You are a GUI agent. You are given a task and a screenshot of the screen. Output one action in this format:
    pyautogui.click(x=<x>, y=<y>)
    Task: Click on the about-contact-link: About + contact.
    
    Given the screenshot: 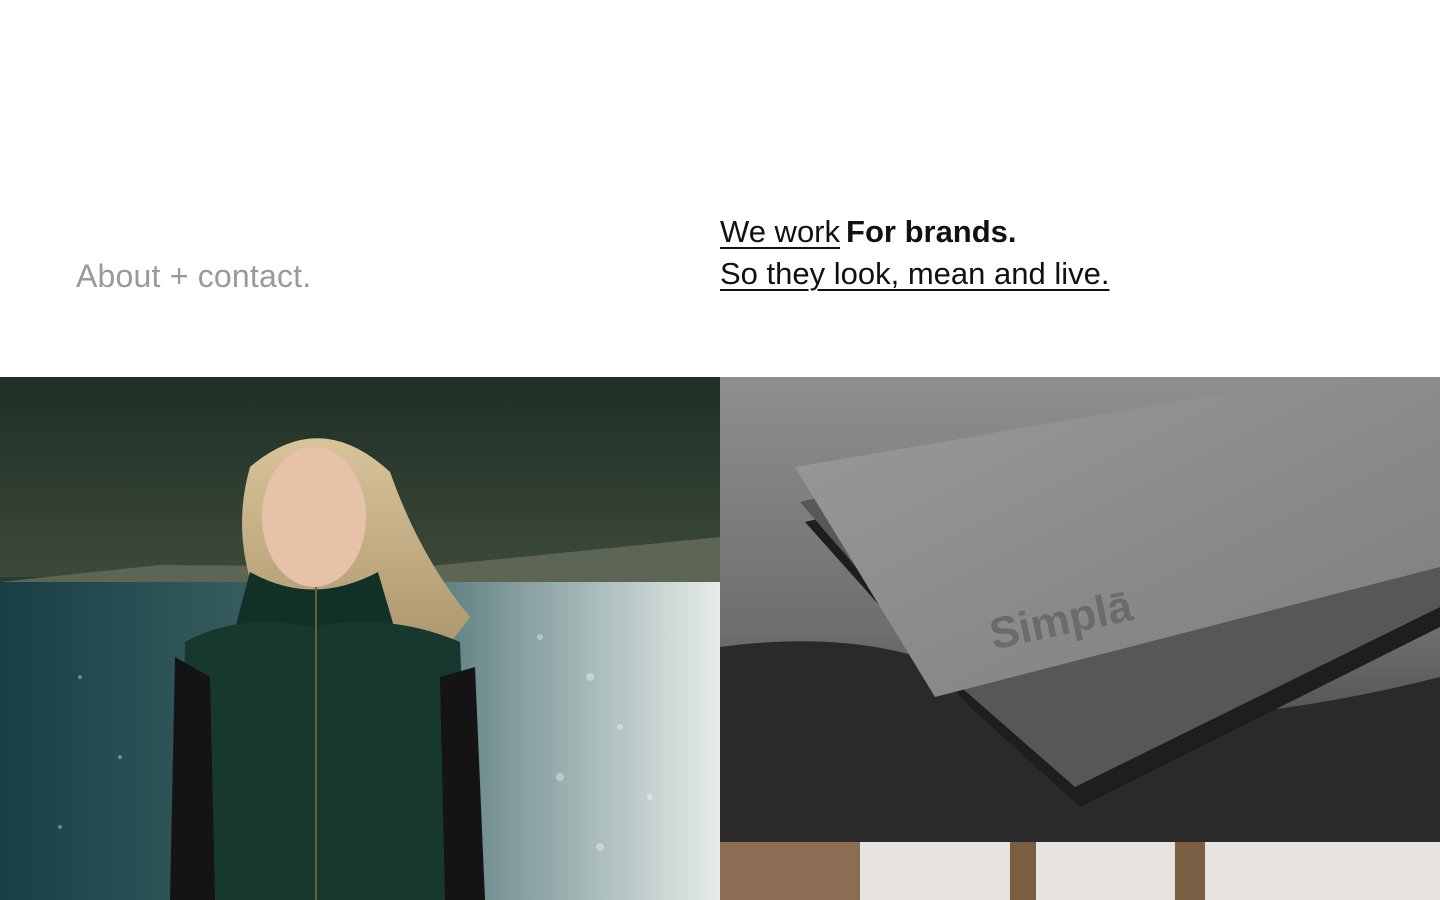 What is the action you would take?
    pyautogui.click(x=193, y=276)
    